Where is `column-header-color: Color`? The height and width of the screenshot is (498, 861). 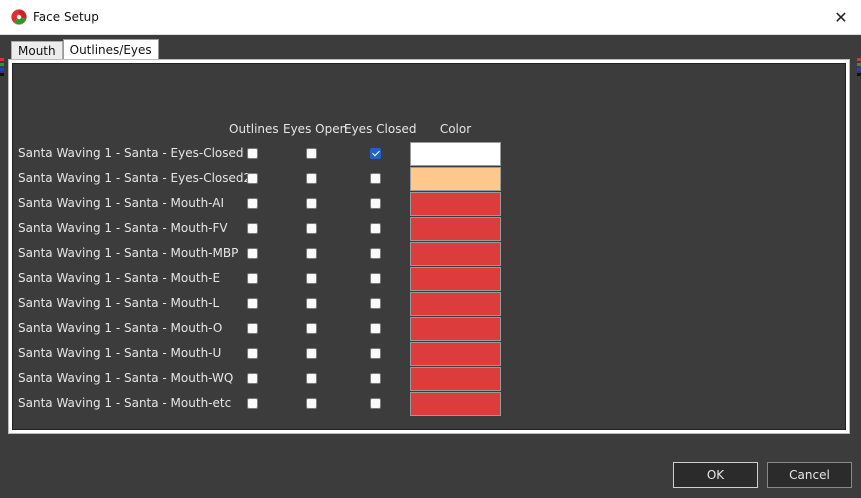 column-header-color: Color is located at coordinates (455, 129).